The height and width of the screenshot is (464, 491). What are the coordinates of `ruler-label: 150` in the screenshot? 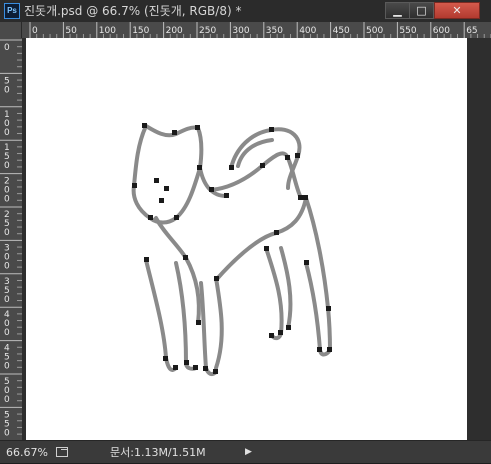 It's located at (140, 31).